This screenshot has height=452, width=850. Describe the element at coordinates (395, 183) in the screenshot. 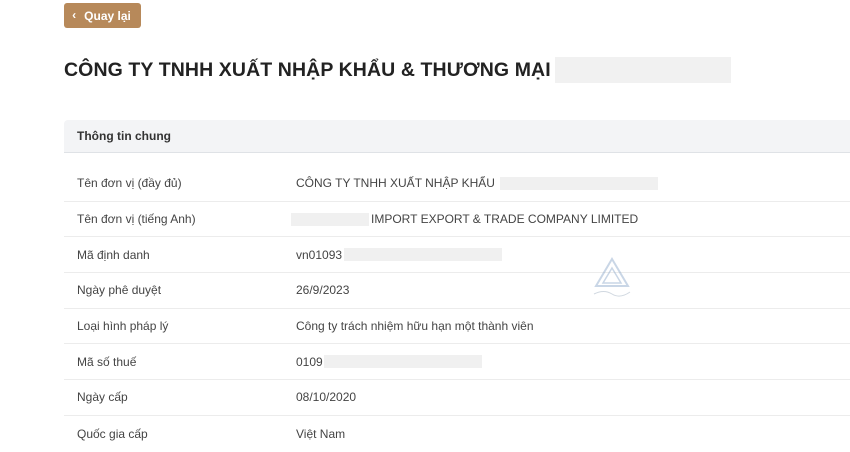

I see `row-value-text: CÔNG TY TNHH XUẤT NHẬP KHẨU` at that location.